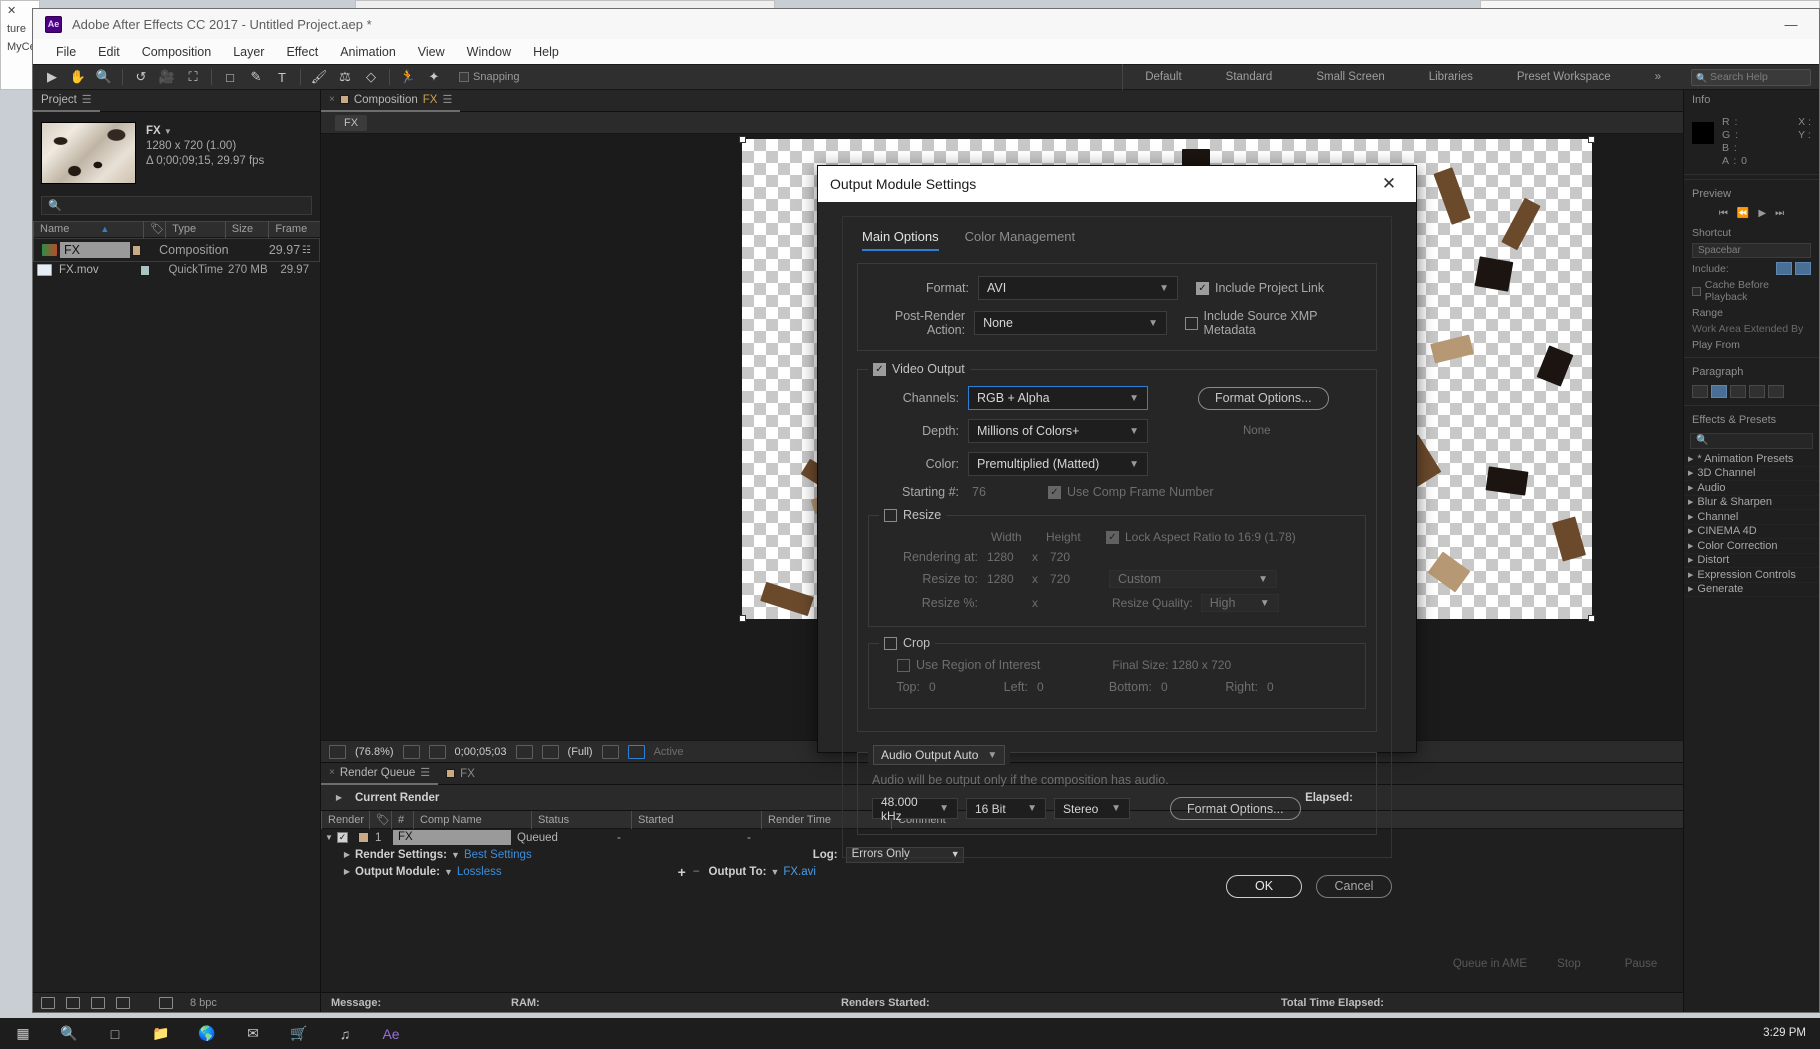 The width and height of the screenshot is (1820, 1049). Describe the element at coordinates (1389, 184) in the screenshot. I see `close-icon: ✕` at that location.